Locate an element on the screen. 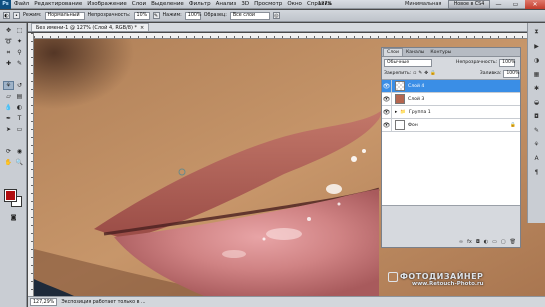 The height and width of the screenshot is (307, 545). layer-row-3: 👁 Слой 3 is located at coordinates (451, 99).